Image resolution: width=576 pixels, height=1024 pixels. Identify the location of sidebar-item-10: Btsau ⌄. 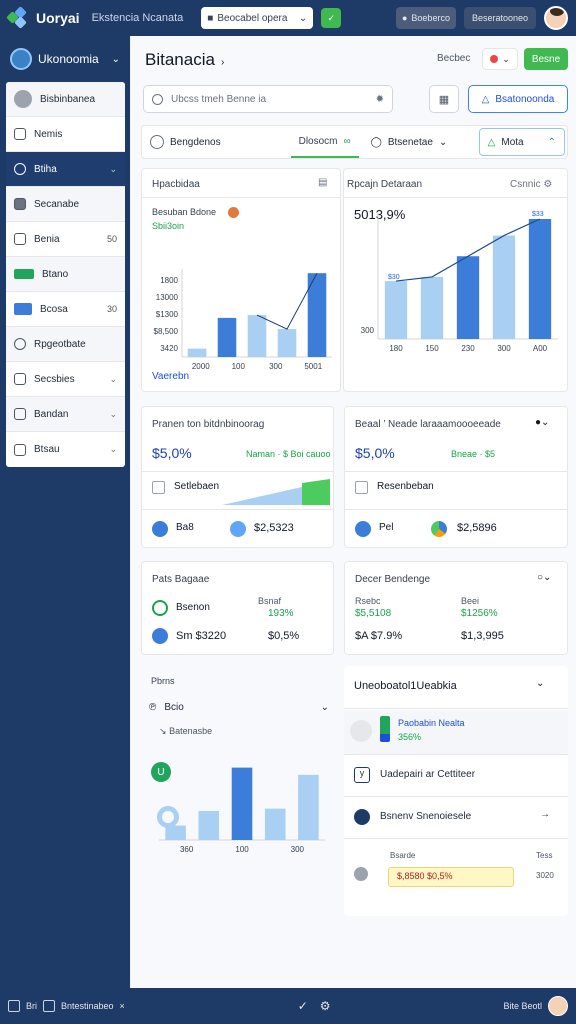
(65, 449).